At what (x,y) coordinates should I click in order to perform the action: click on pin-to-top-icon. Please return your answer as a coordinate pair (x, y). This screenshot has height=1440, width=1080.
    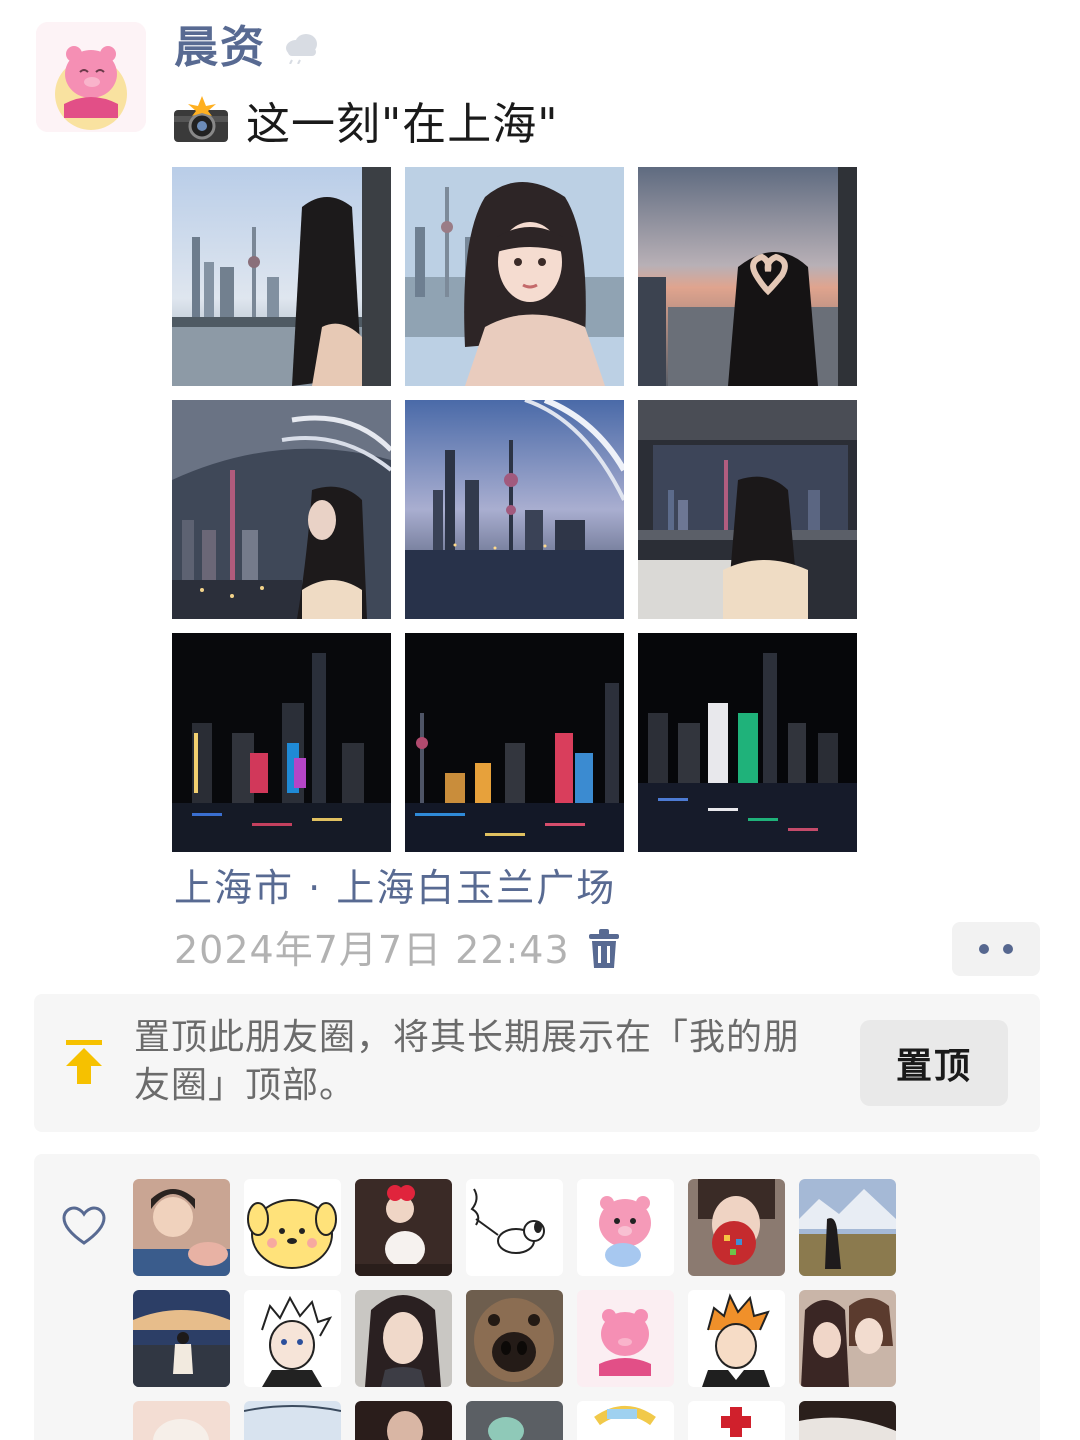
    Looking at the image, I should click on (84, 1062).